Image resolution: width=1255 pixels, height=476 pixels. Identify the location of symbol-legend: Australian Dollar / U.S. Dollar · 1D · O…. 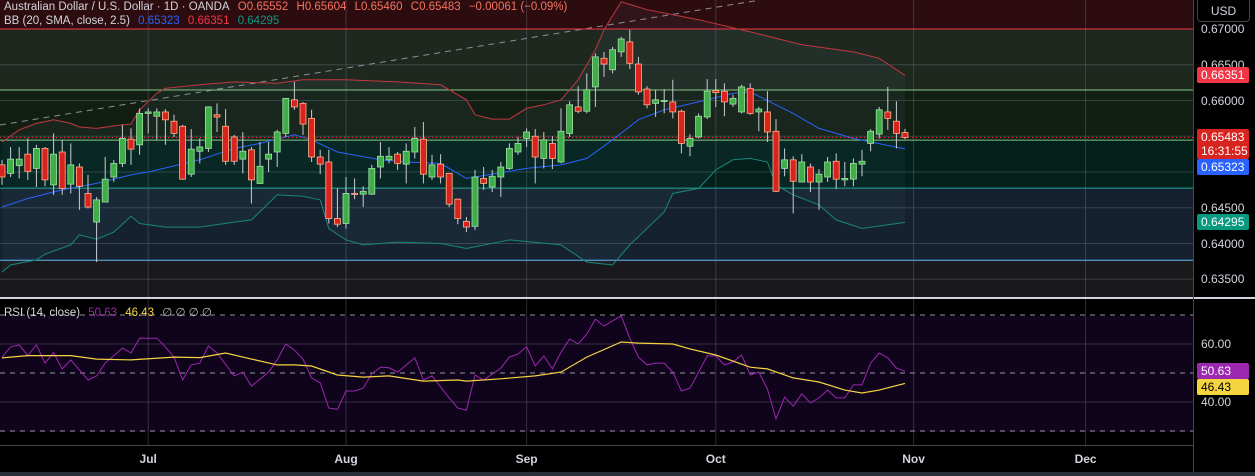
(288, 7).